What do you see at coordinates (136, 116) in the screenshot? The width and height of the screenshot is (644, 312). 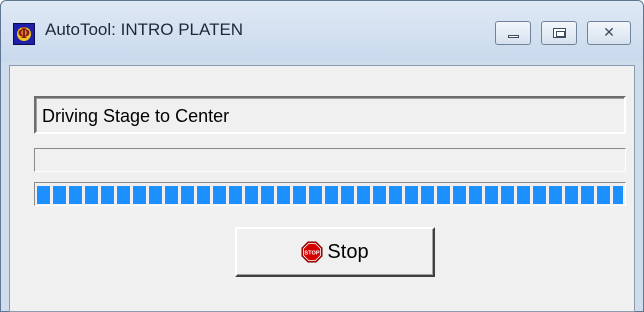 I see `status-message: Driving Stage to Center` at bounding box center [136, 116].